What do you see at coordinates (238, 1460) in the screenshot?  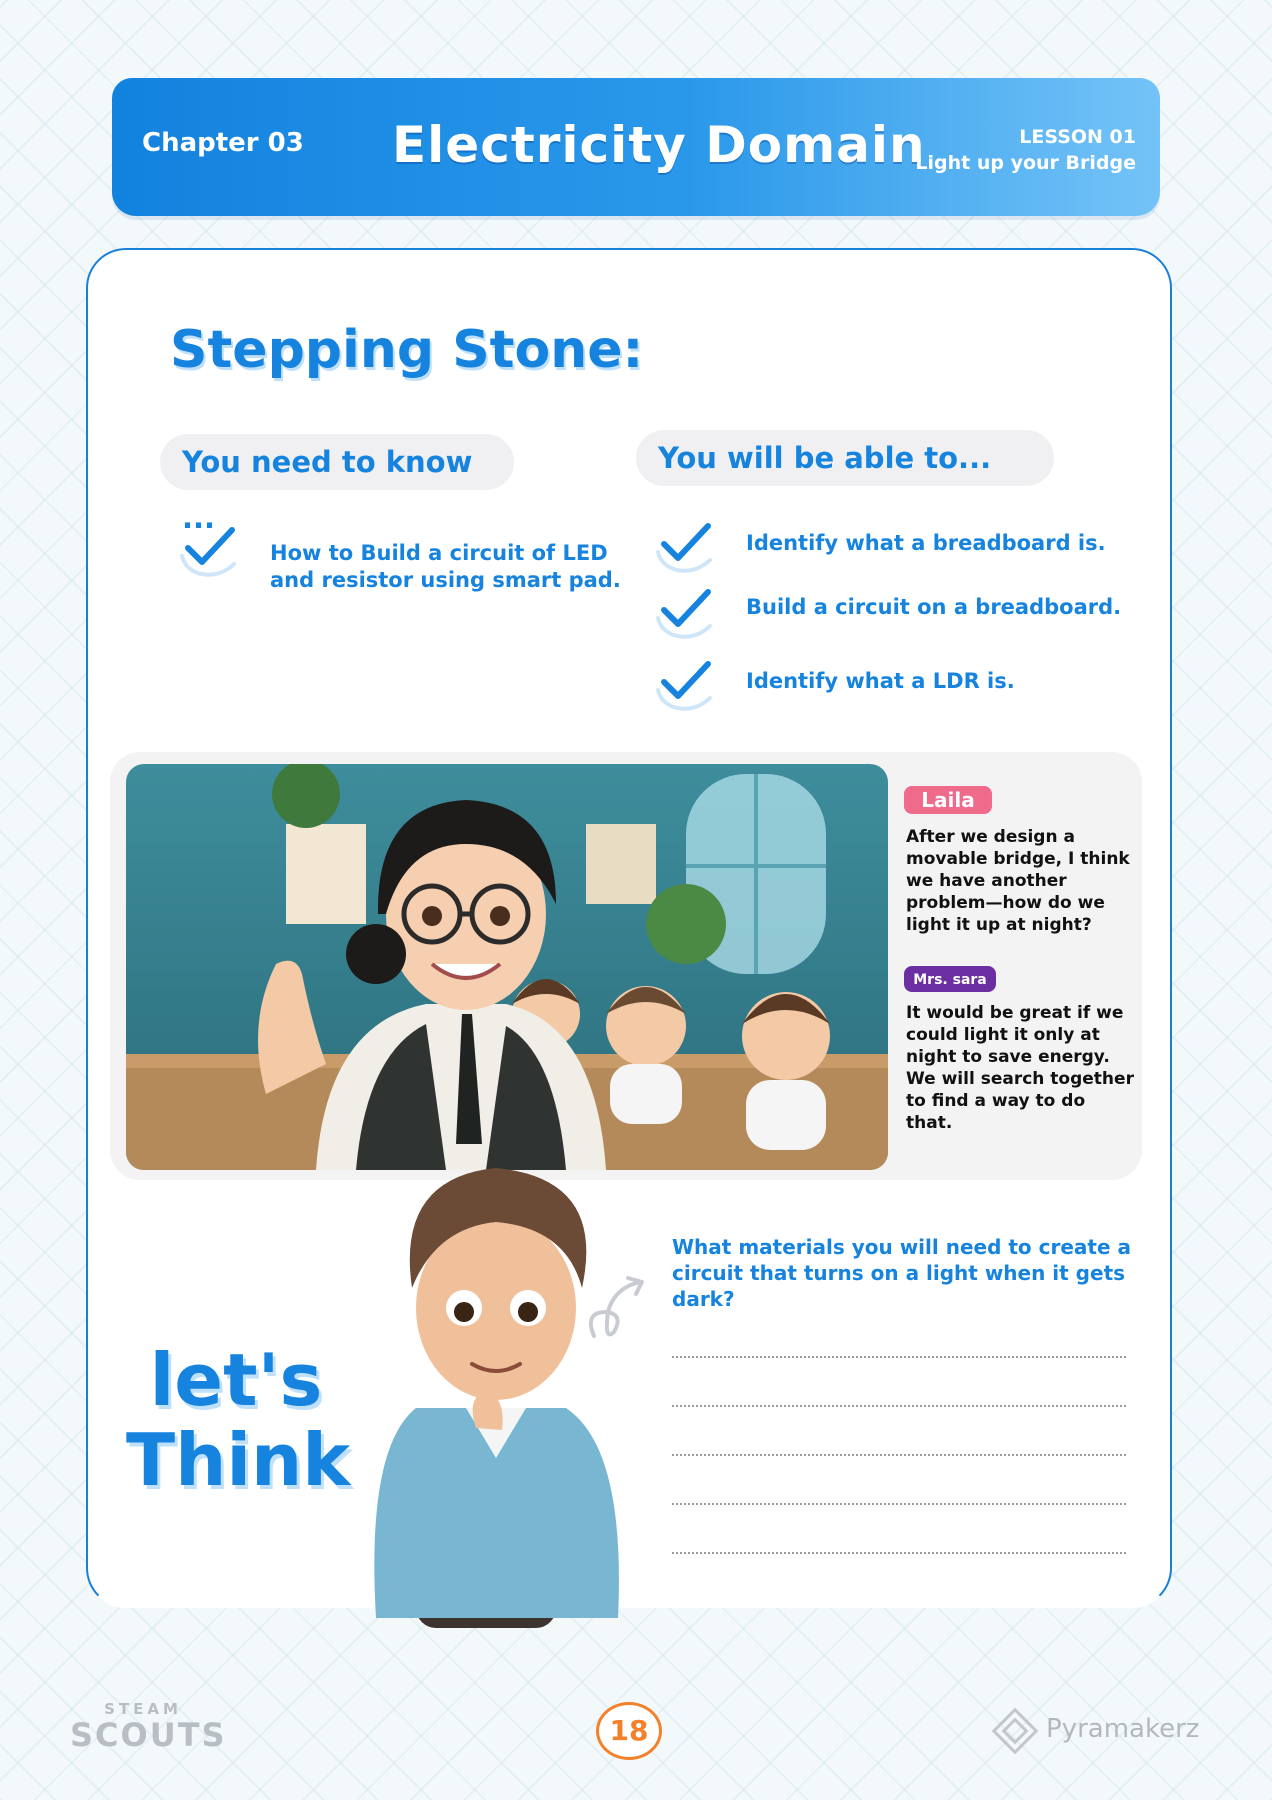 I see `lets-think-line2: Think` at bounding box center [238, 1460].